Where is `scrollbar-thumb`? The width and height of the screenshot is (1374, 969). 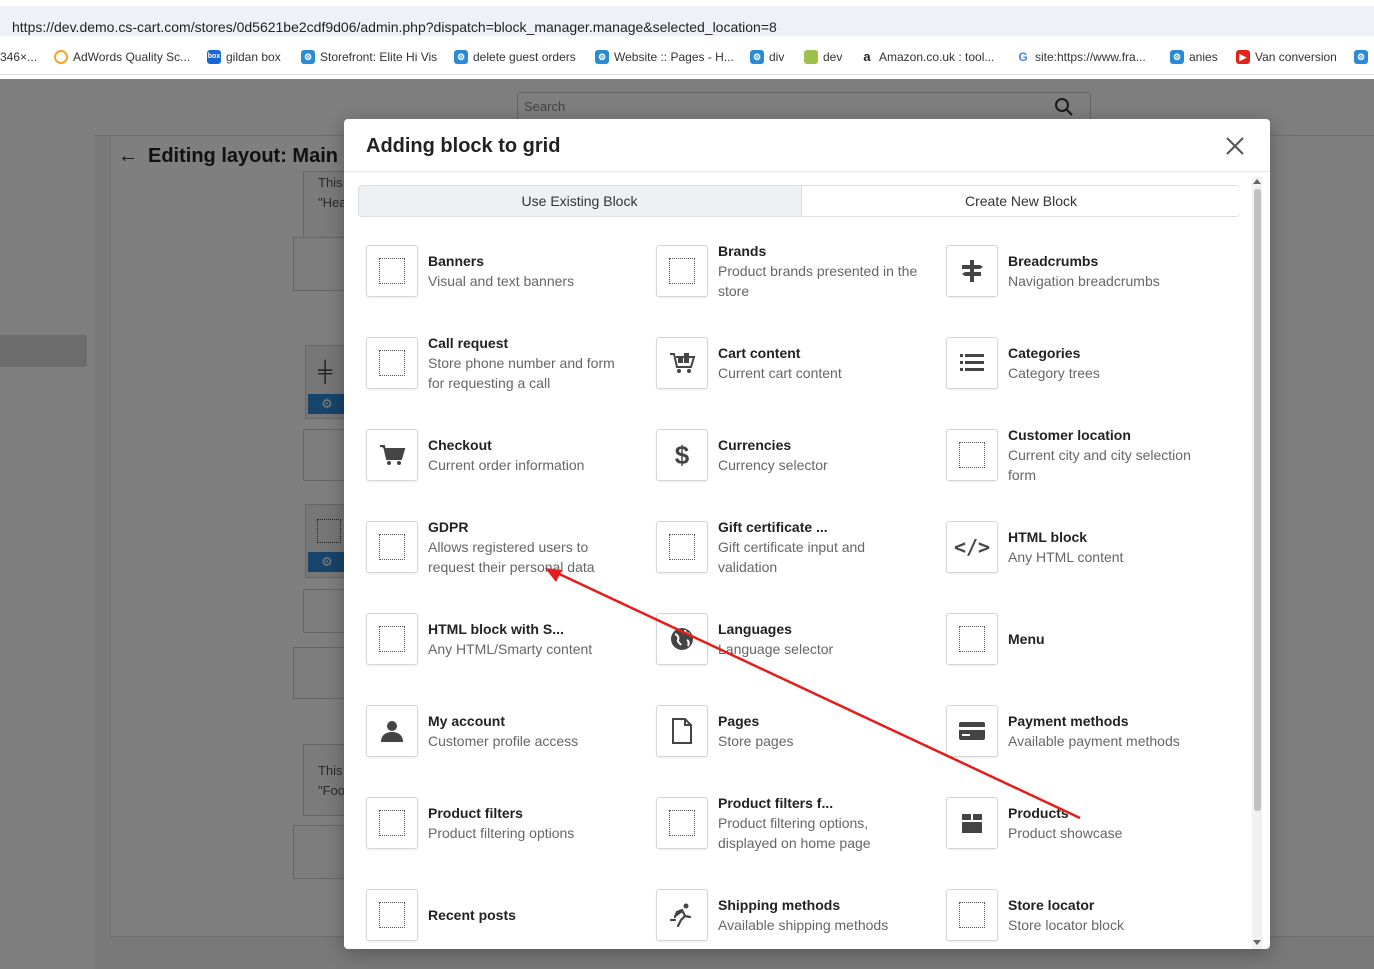
scrollbar-thumb is located at coordinates (1257, 500).